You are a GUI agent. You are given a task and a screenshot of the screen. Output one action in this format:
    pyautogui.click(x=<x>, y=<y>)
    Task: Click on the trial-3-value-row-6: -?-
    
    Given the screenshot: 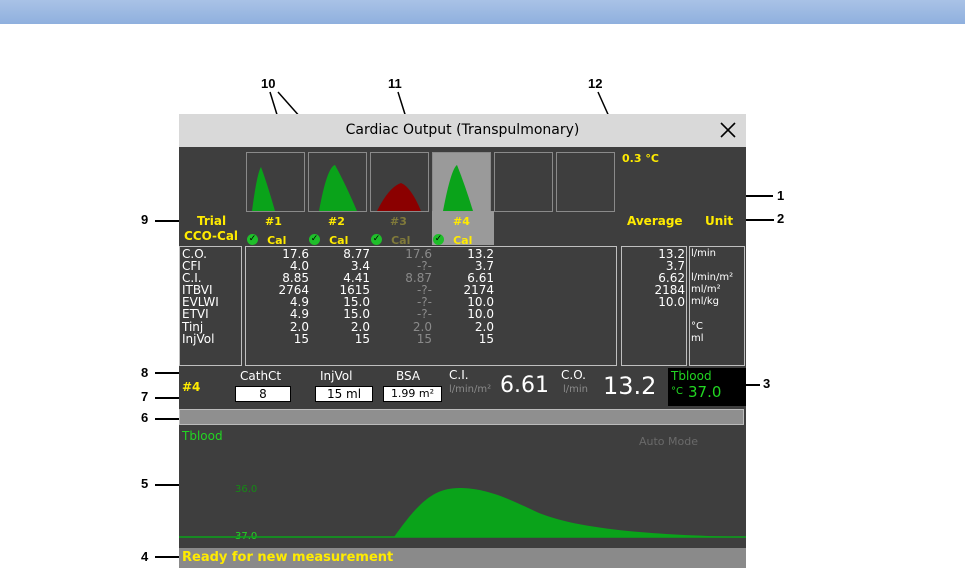 What is the action you would take?
    pyautogui.click(x=424, y=314)
    